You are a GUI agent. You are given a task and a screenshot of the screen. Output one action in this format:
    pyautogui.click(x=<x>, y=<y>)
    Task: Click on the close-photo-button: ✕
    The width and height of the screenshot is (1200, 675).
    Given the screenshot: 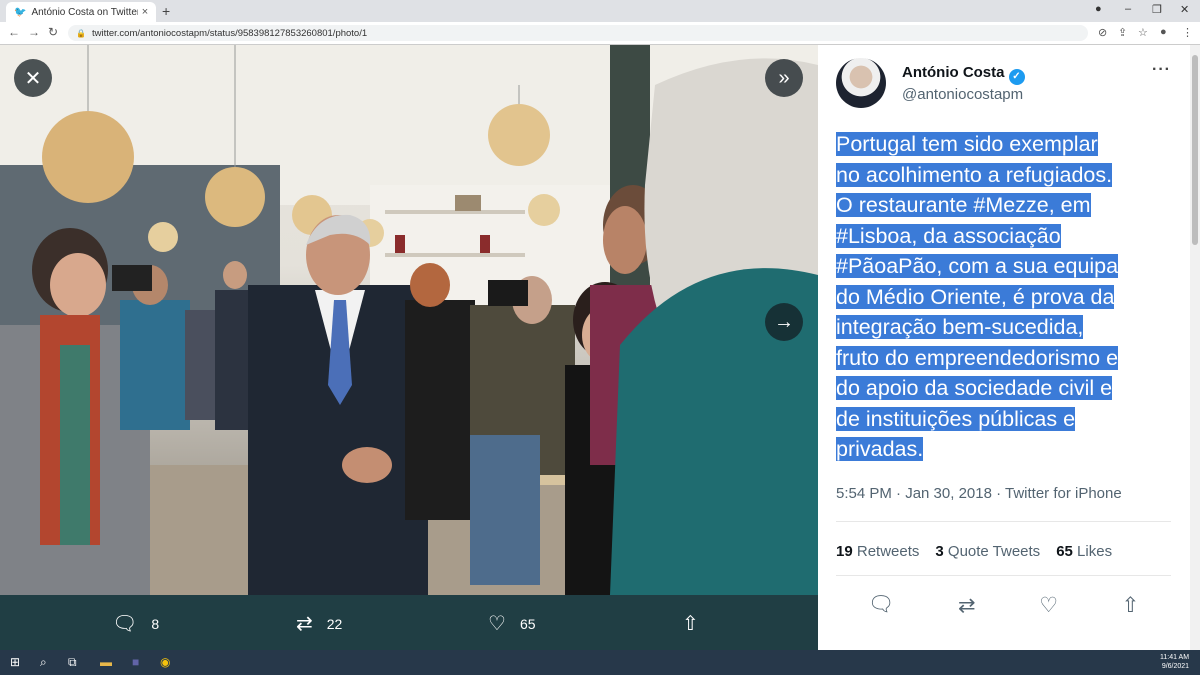 What is the action you would take?
    pyautogui.click(x=33, y=78)
    